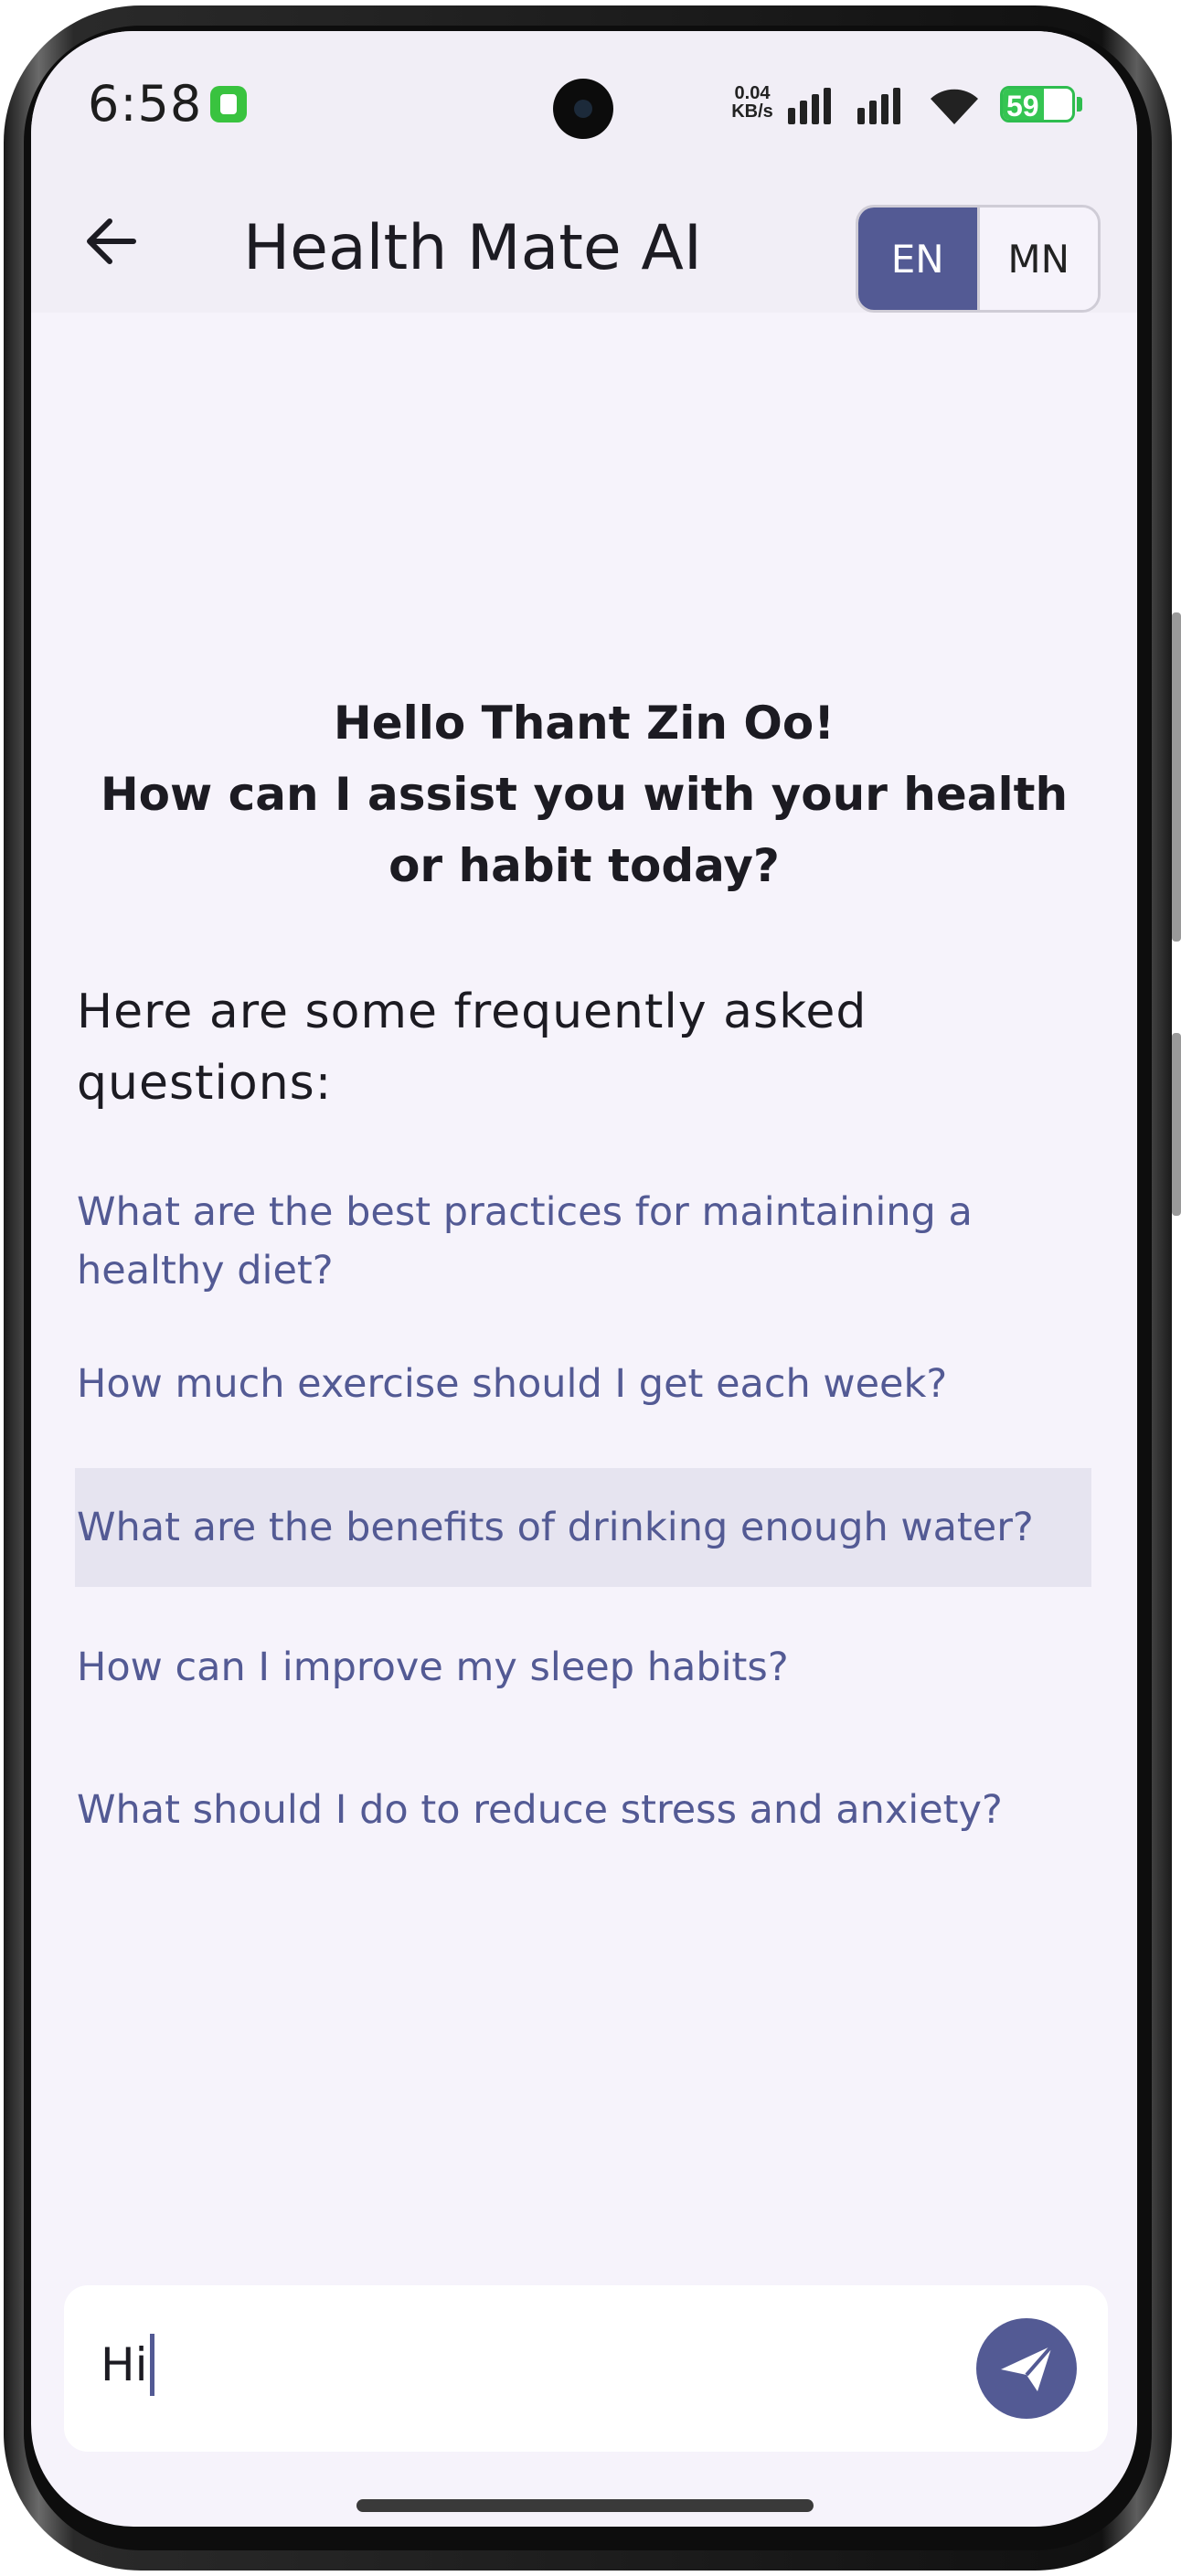  I want to click on net-speed: 0.04 KB/s, so click(752, 102).